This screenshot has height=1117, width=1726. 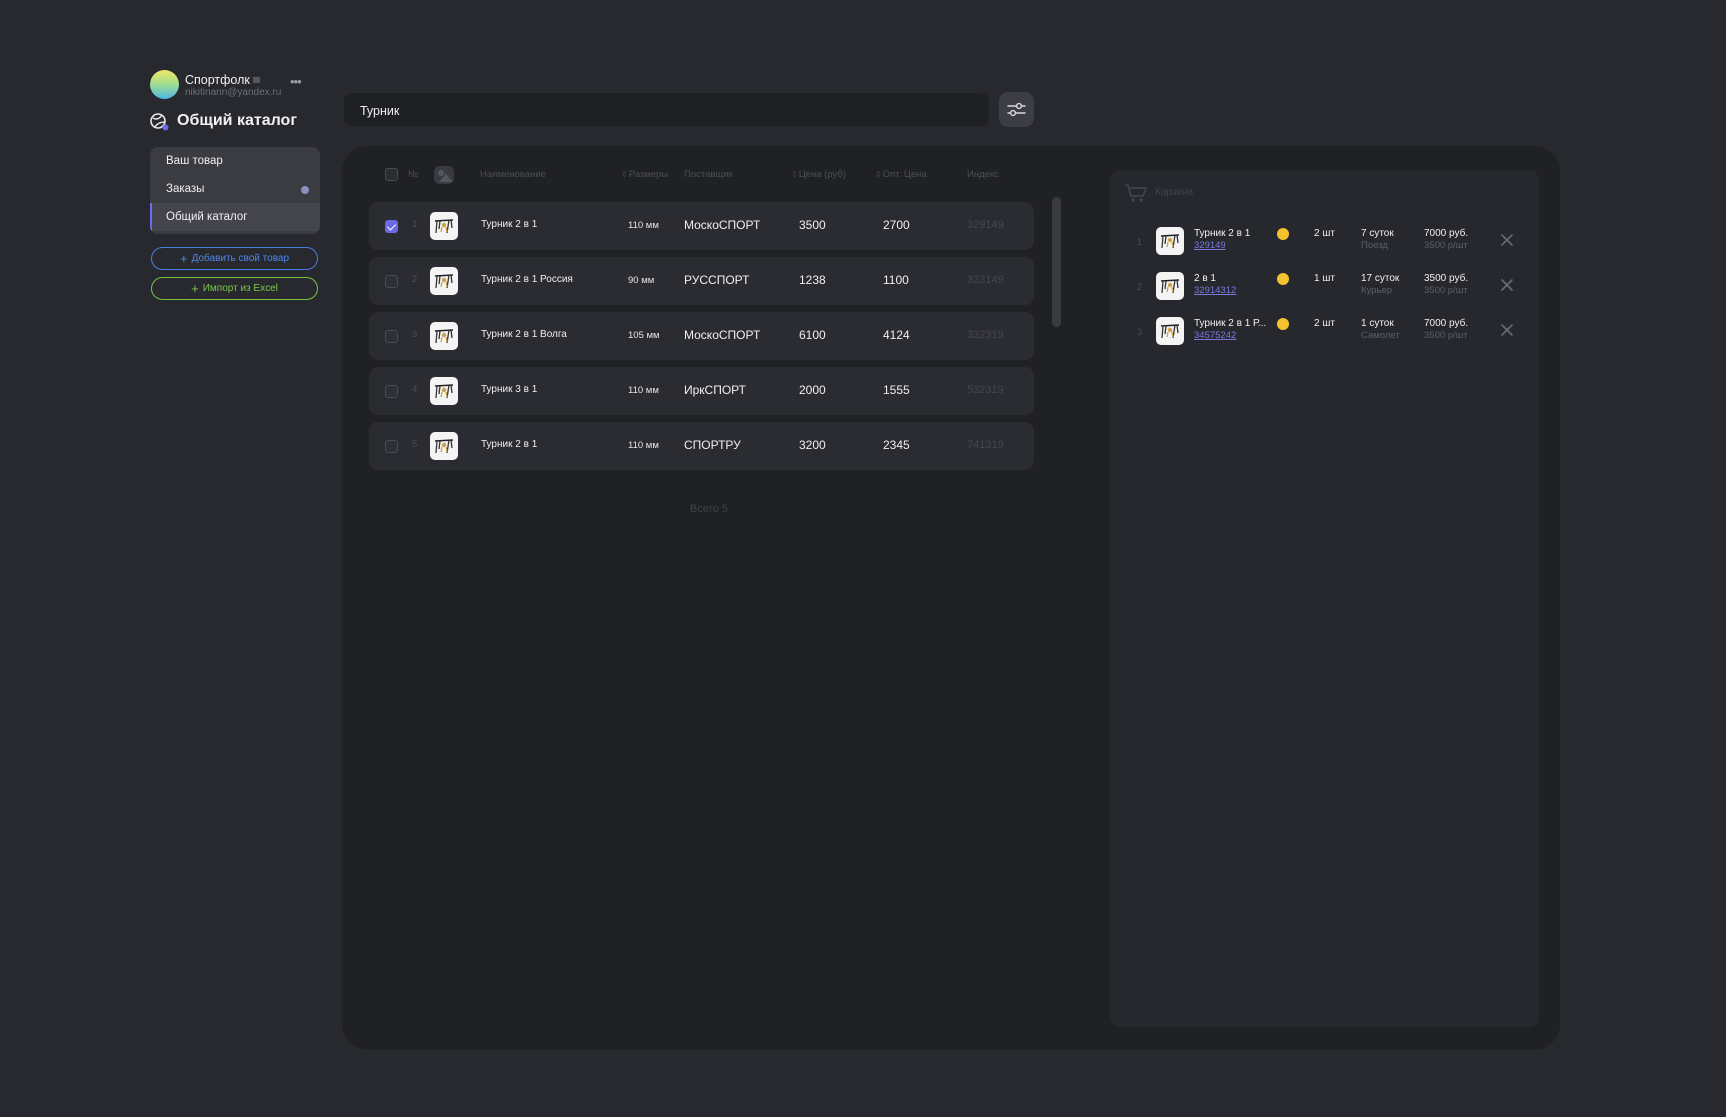 What do you see at coordinates (1215, 335) in the screenshot?
I see `cart-item-link: 34575242` at bounding box center [1215, 335].